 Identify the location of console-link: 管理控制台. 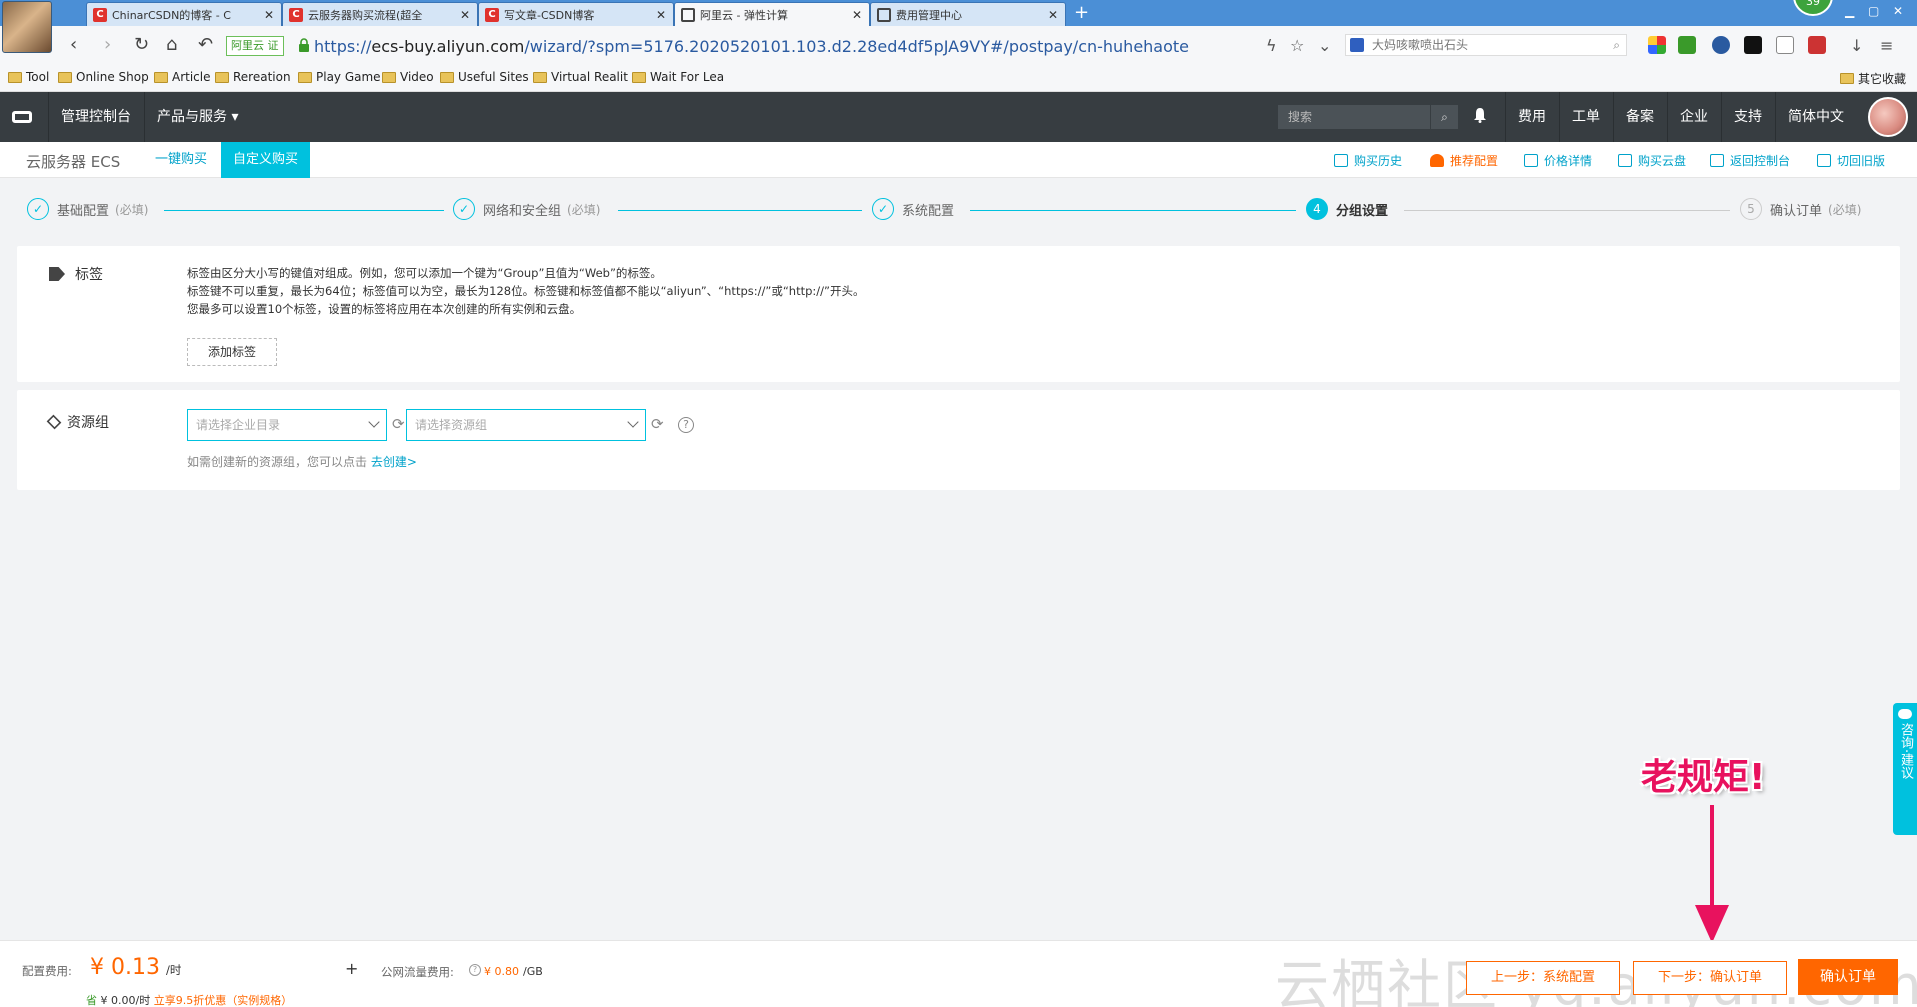
(95, 117).